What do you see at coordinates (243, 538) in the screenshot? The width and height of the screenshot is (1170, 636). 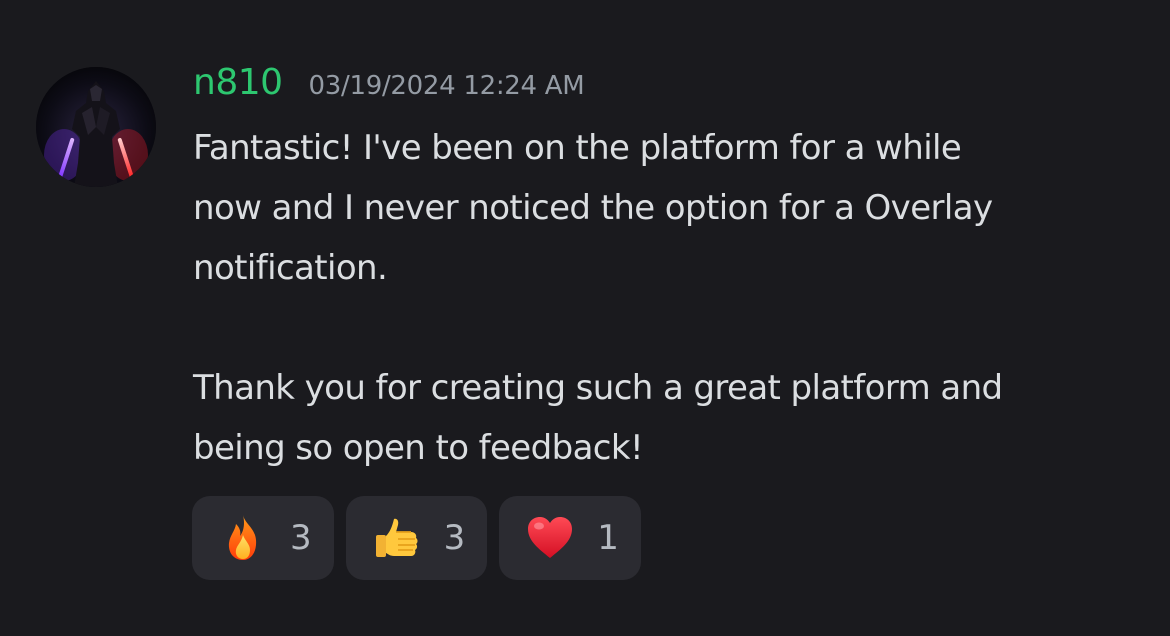 I see `fire-emoji-icon` at bounding box center [243, 538].